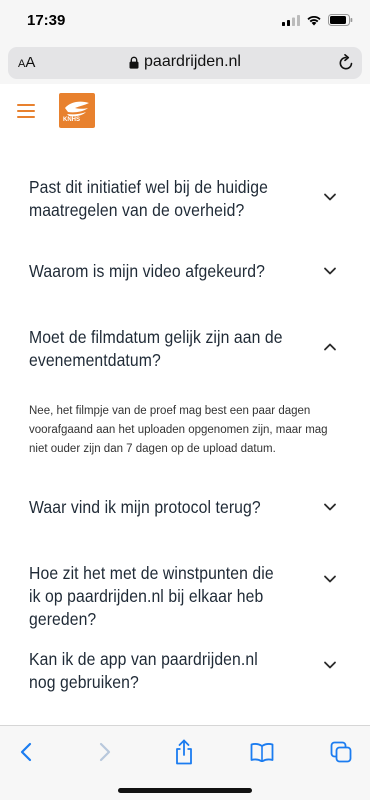 The width and height of the screenshot is (370, 800). I want to click on forward-button, so click(105, 752).